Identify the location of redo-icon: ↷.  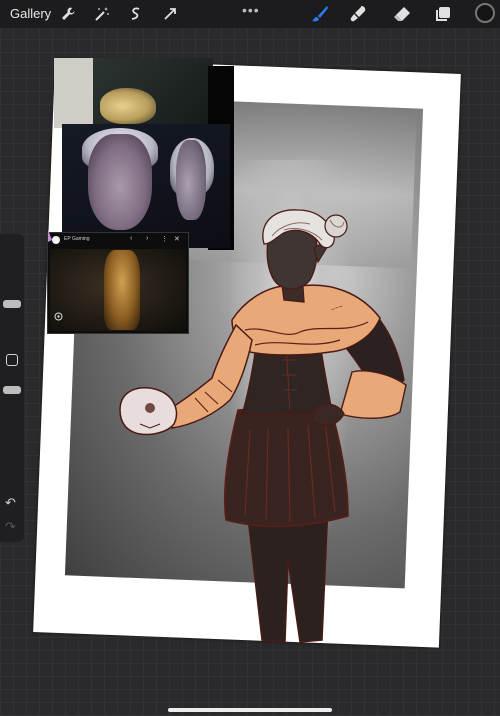
(10, 526).